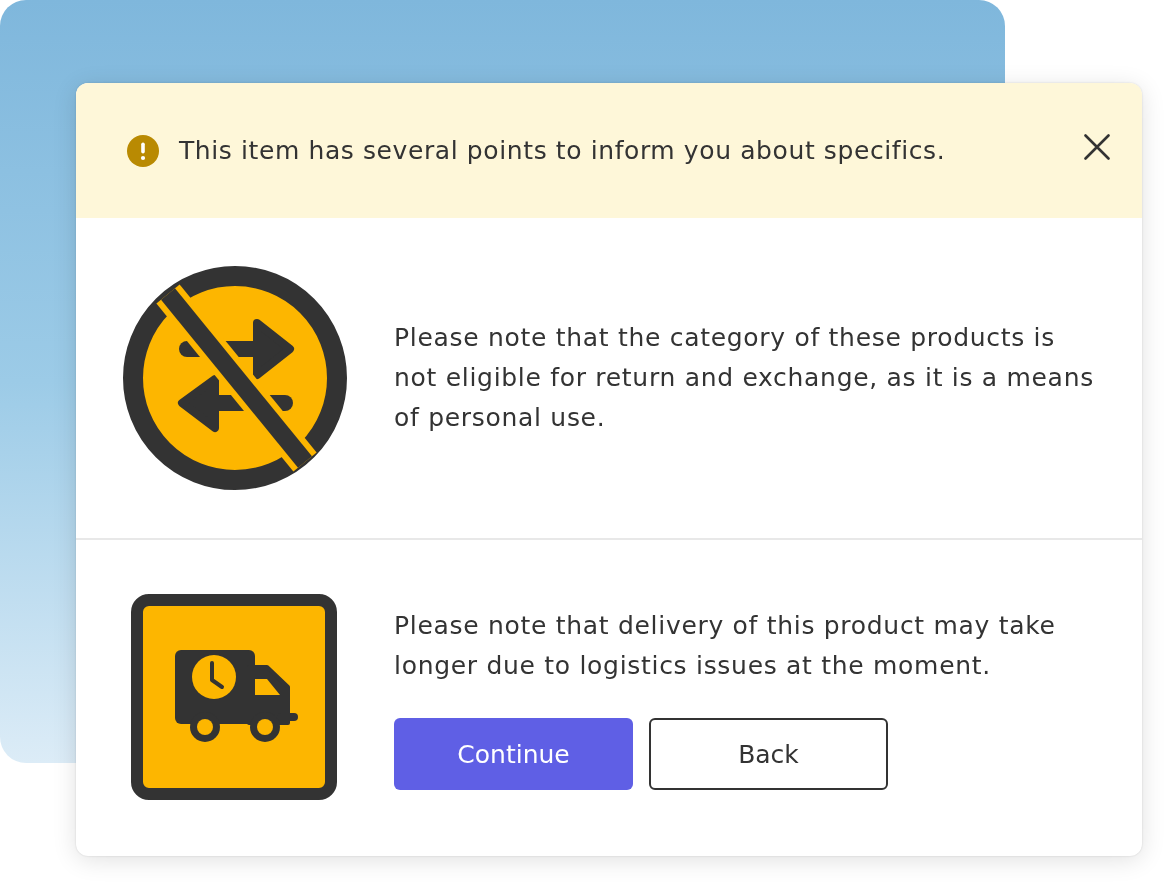  I want to click on truck-clock-icon, so click(234, 697).